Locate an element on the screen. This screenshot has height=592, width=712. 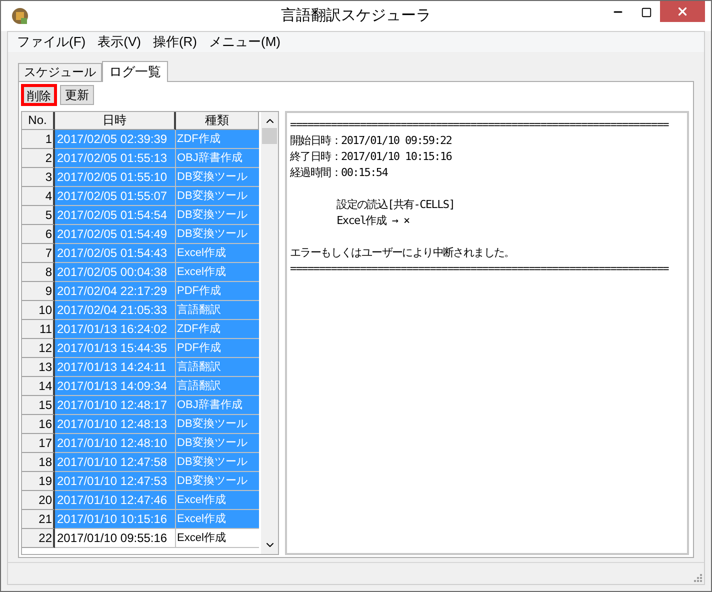
table-cell: 2017/01/13 16:24:02 is located at coordinates (115, 329).